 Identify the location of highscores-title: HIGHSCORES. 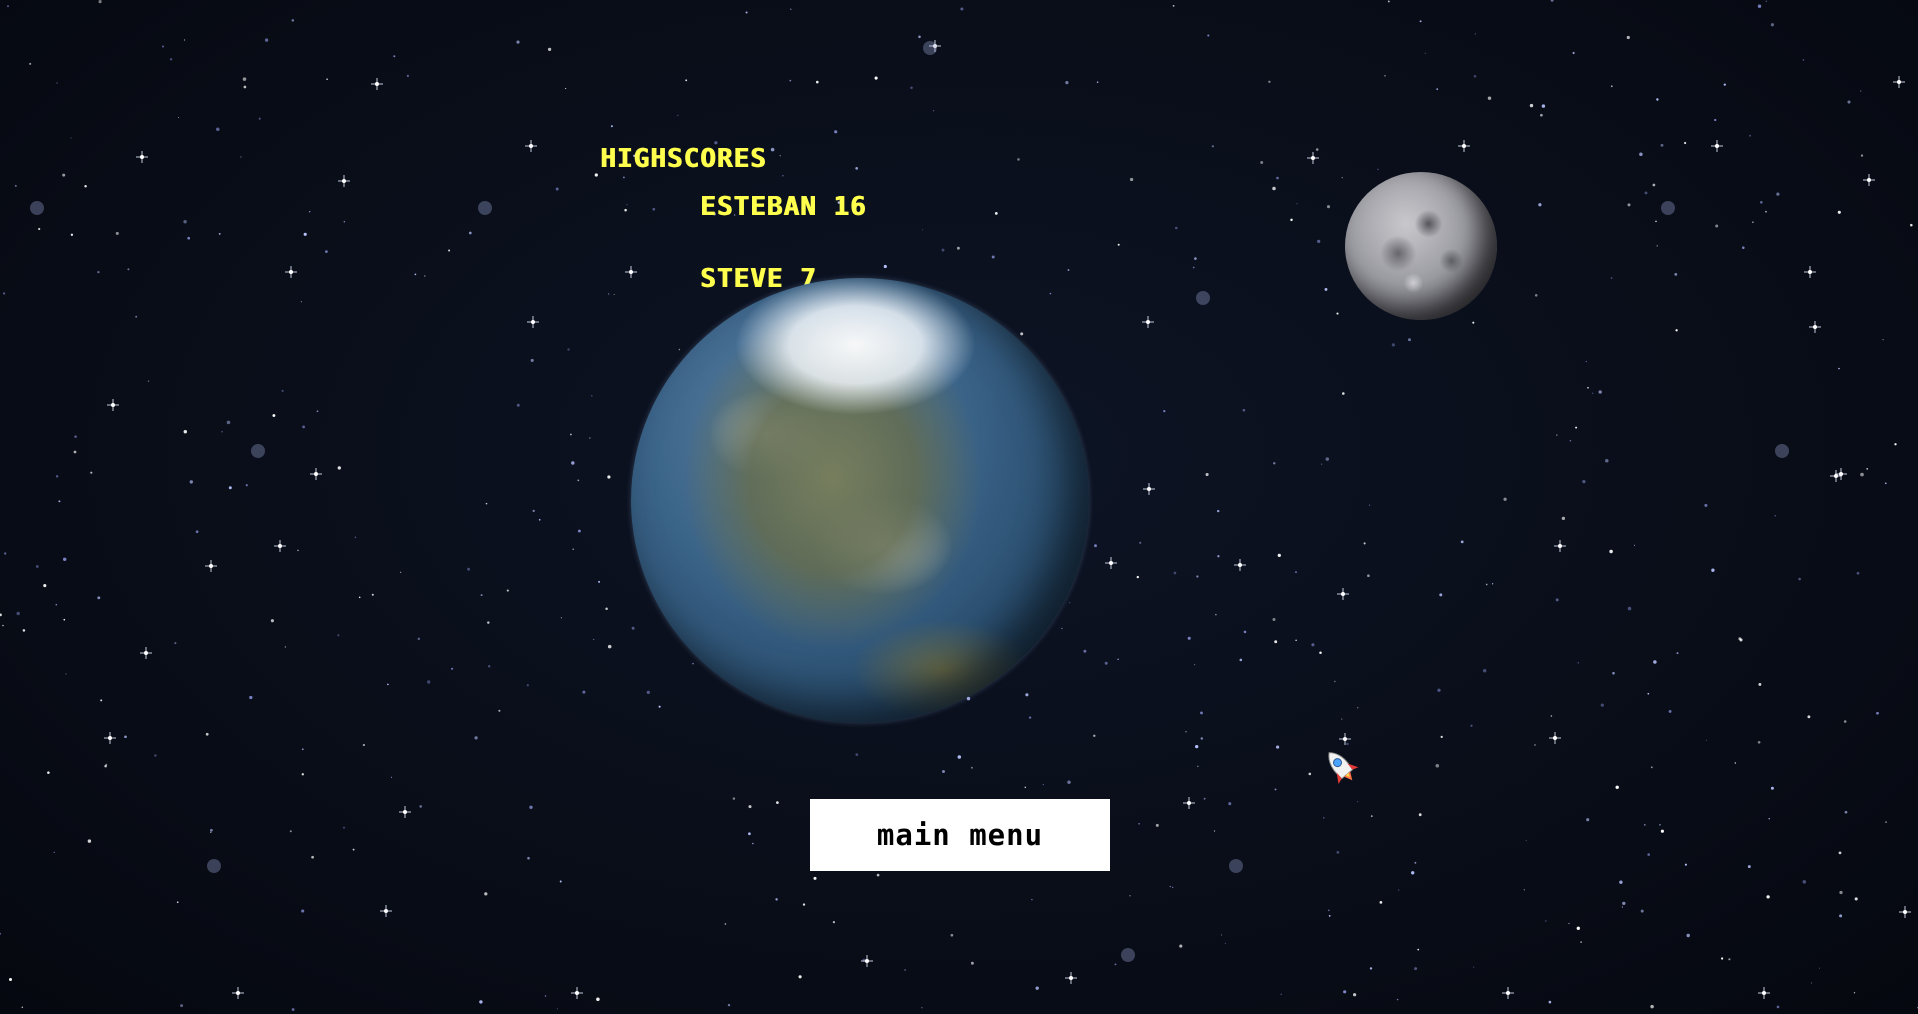
(683, 159).